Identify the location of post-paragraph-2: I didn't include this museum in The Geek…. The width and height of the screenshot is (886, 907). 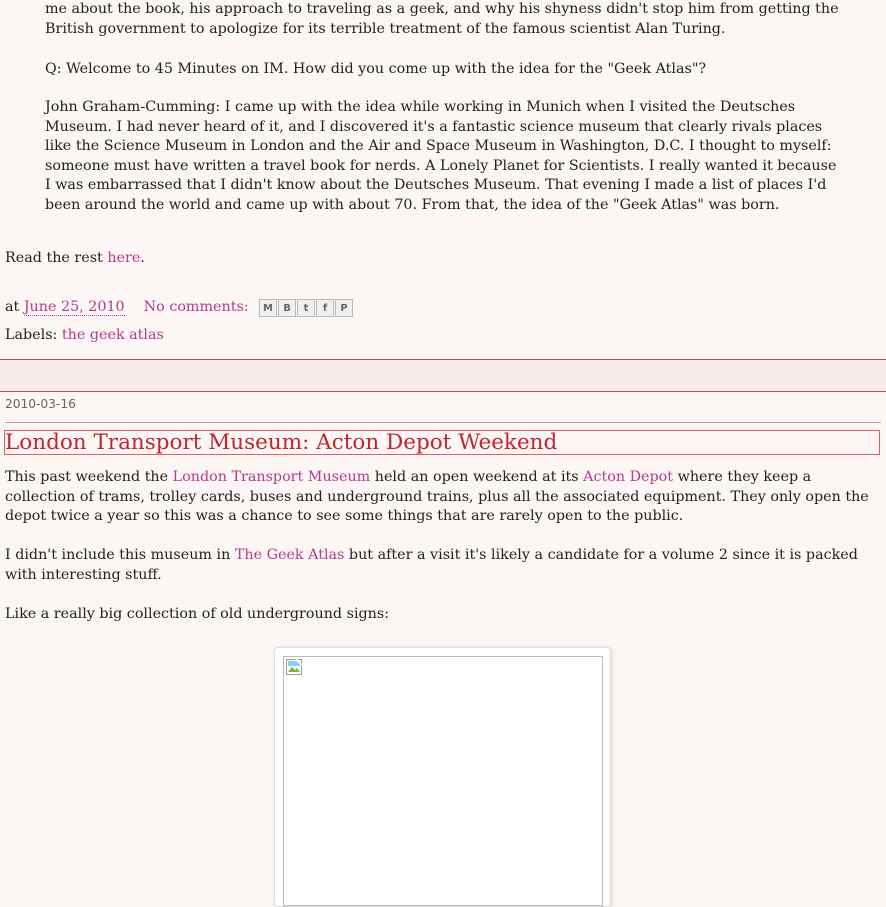
(435, 565).